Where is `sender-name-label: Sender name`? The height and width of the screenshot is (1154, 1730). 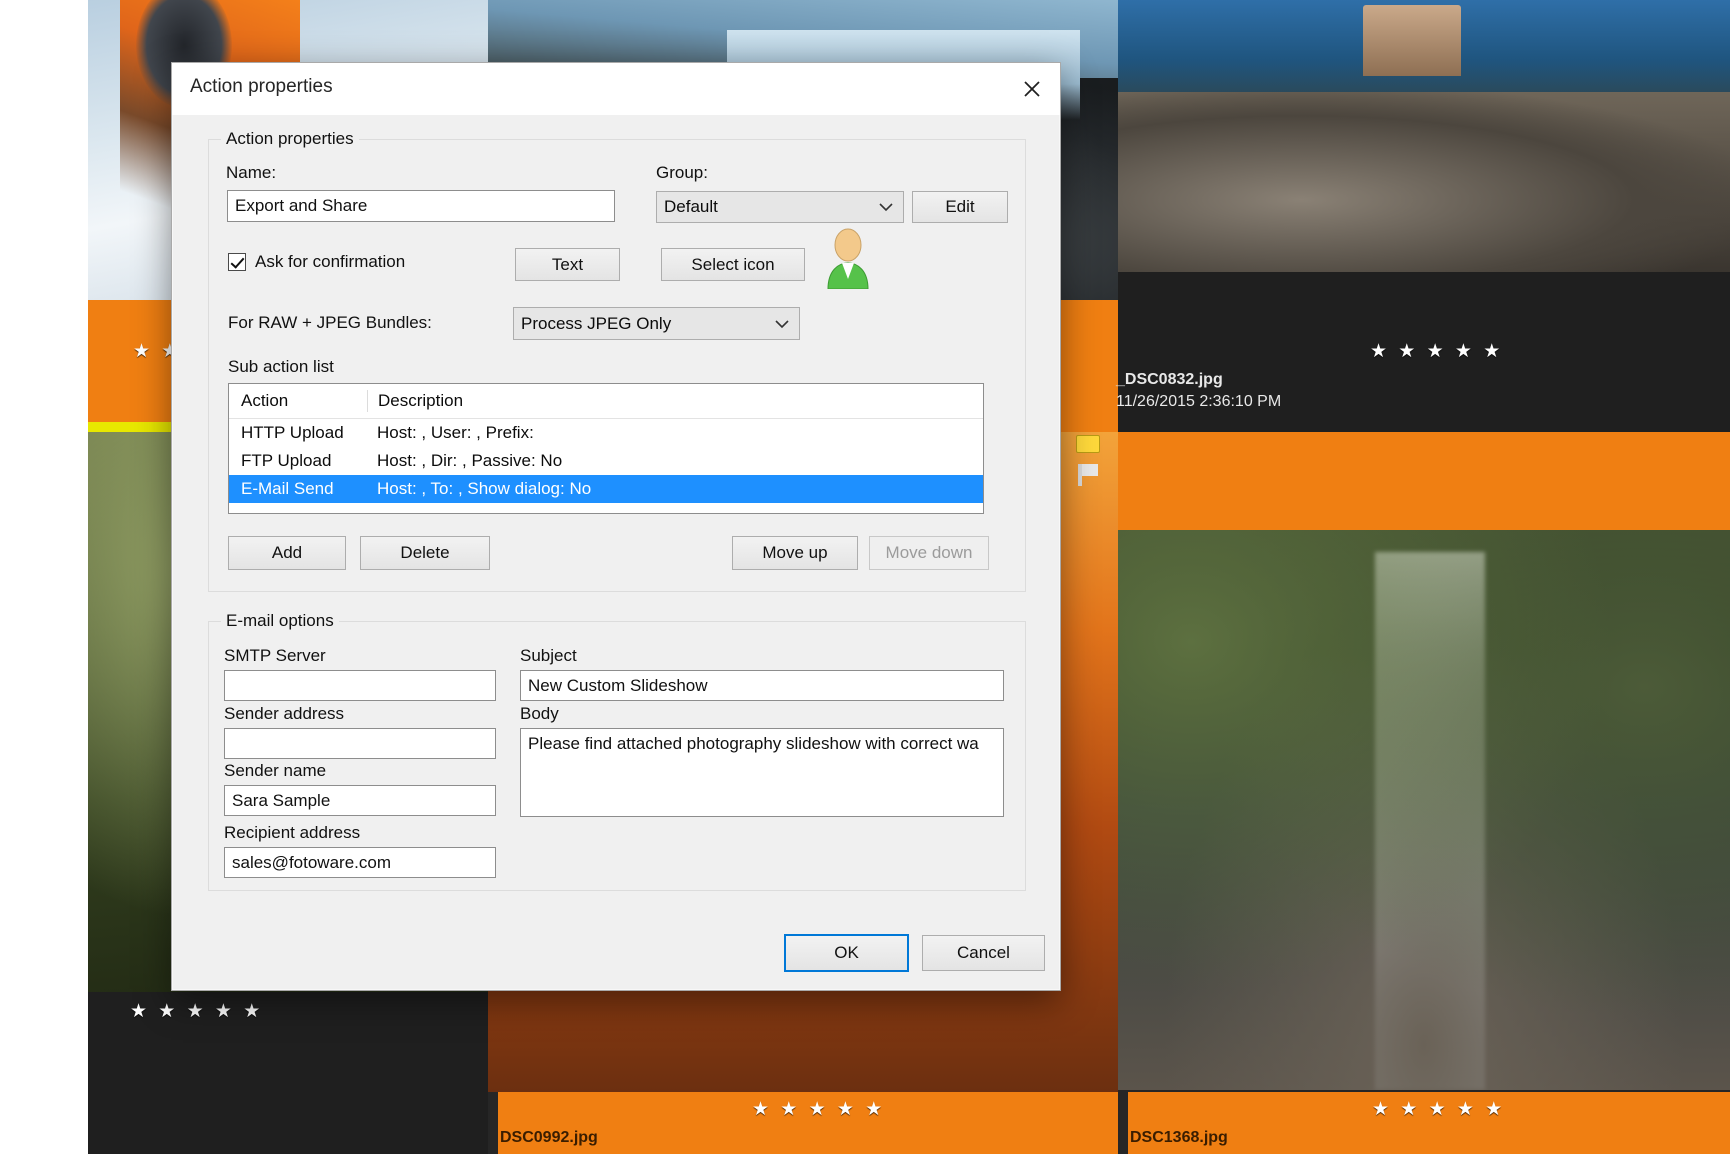 sender-name-label: Sender name is located at coordinates (275, 770).